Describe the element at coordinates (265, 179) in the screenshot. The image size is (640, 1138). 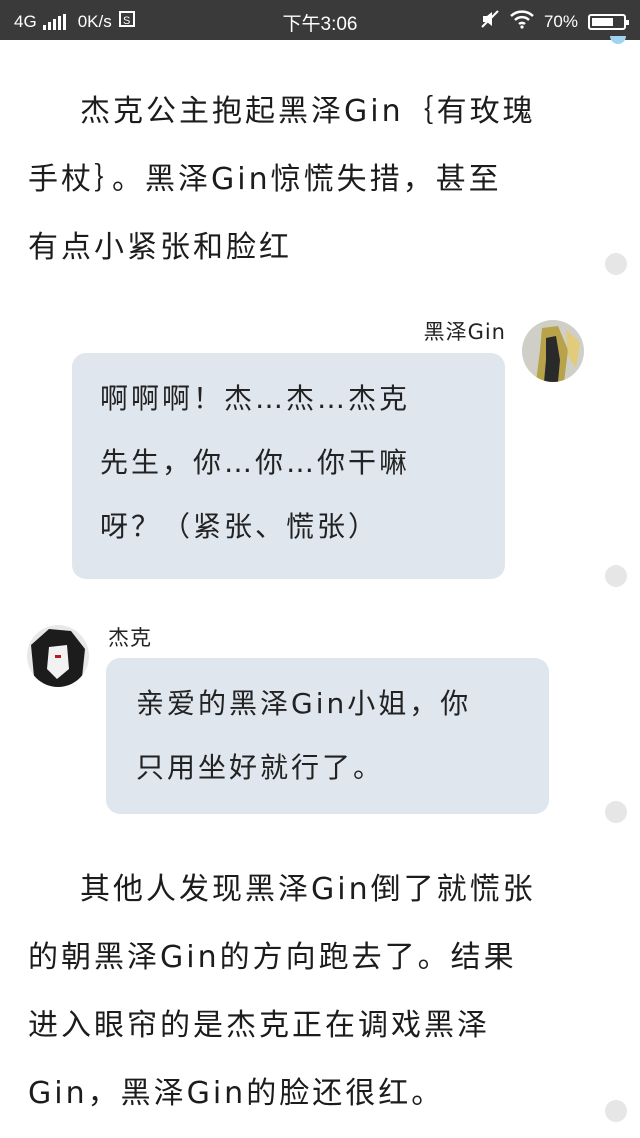
I see `paragraph-line: 手杖｝。黑泽Gin惊慌失措，甚至` at that location.